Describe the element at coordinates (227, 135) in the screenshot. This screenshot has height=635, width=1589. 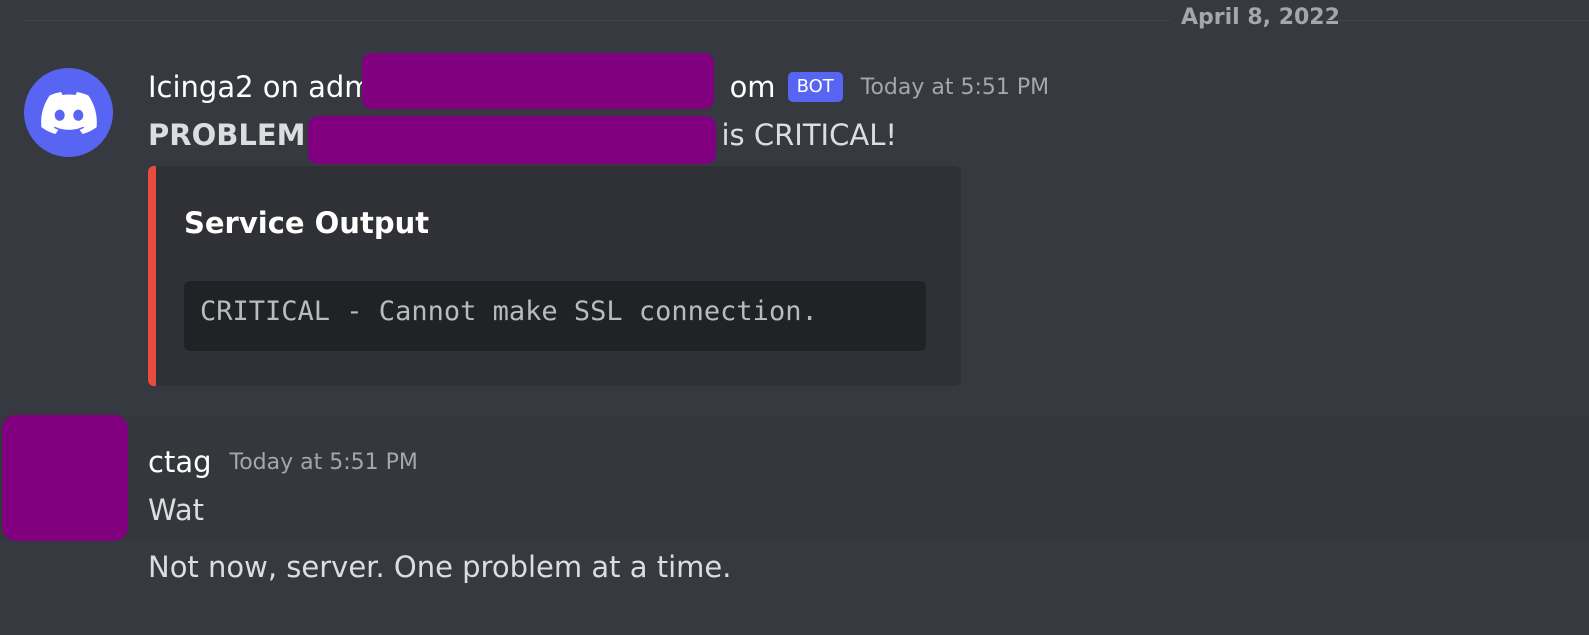
I see `message-bold-text: PROBLEM` at that location.